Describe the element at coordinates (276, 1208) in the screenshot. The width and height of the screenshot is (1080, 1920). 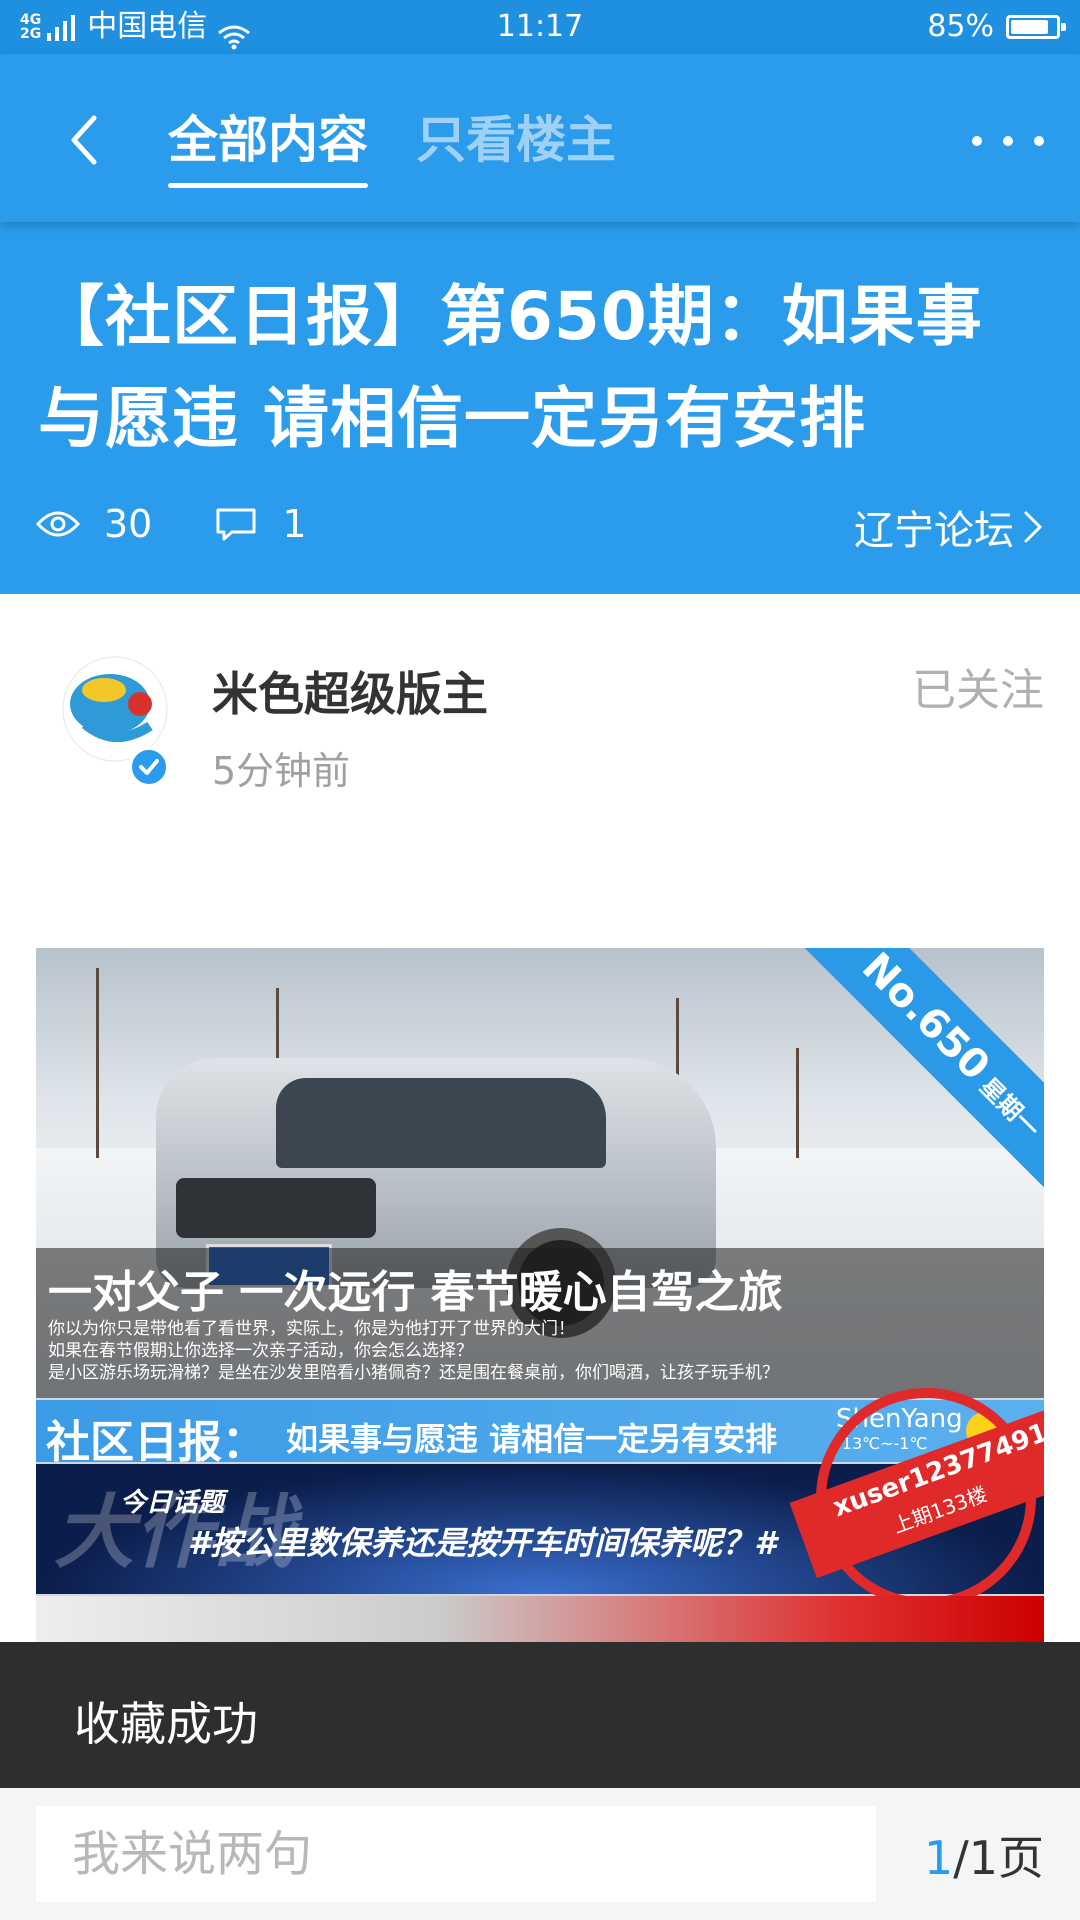
I see `car-grill` at that location.